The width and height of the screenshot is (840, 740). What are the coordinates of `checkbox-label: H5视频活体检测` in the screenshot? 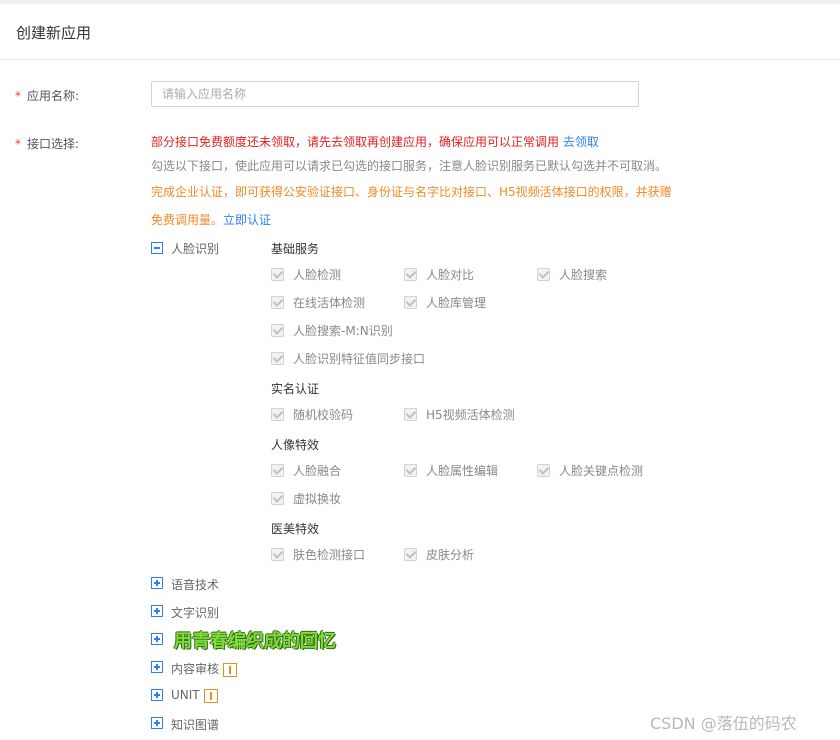 It's located at (470, 414).